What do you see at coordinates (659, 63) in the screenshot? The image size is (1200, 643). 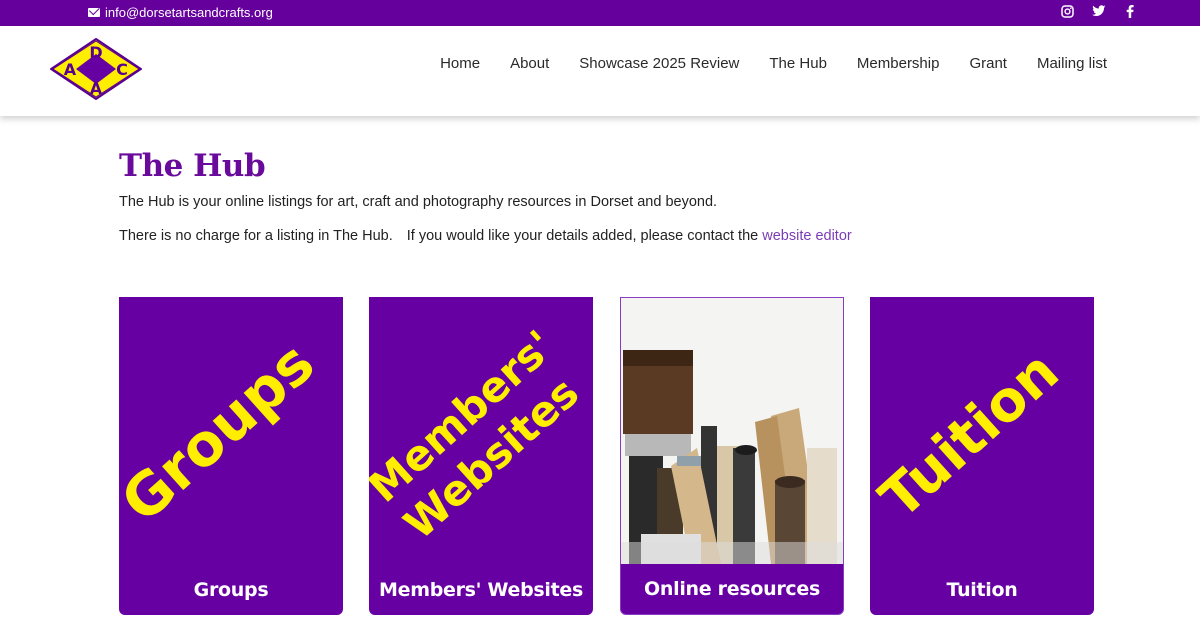 I see `nav-showcase-2025-review: Showcase 2025 Review` at bounding box center [659, 63].